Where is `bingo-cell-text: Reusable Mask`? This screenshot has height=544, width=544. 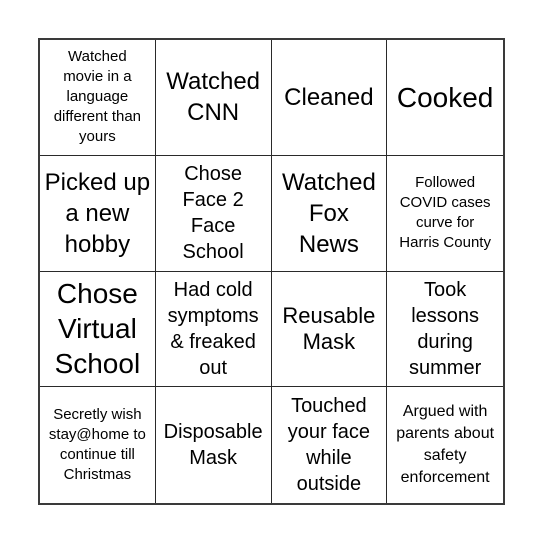
bingo-cell-text: Reusable Mask is located at coordinates (329, 328).